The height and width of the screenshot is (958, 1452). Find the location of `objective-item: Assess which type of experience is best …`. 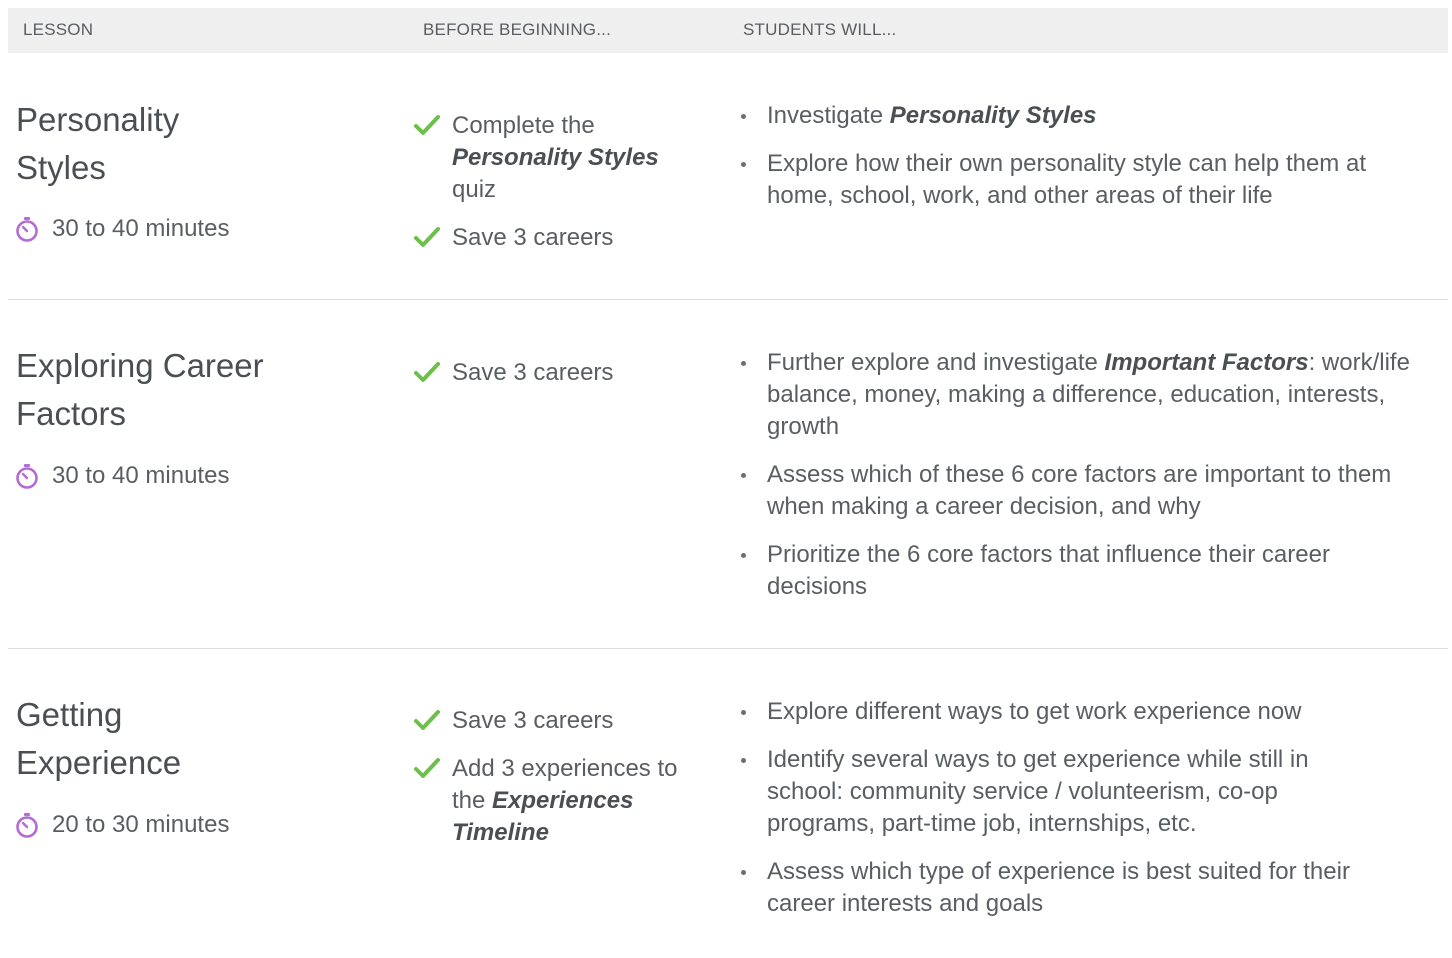

objective-item: Assess which type of experience is best … is located at coordinates (1061, 888).